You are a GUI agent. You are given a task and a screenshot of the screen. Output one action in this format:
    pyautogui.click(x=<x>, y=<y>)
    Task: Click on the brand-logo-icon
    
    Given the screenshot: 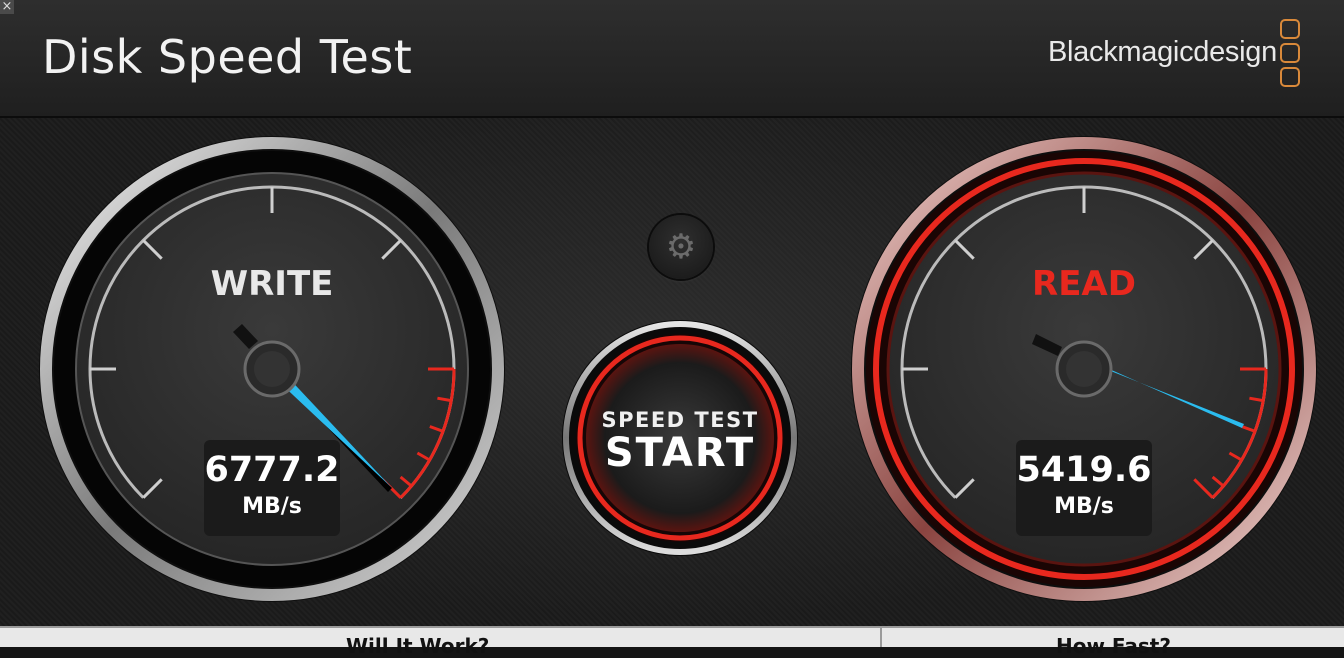 What is the action you would take?
    pyautogui.click(x=1290, y=55)
    